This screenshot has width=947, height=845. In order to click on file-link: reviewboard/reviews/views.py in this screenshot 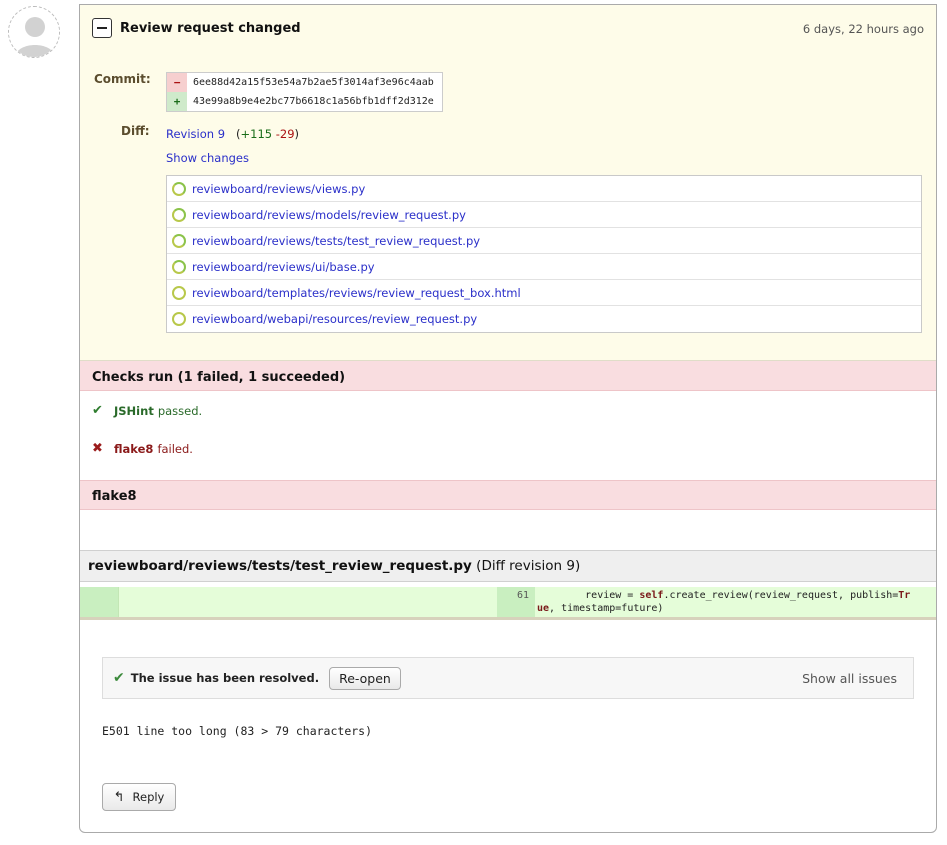, I will do `click(278, 189)`.